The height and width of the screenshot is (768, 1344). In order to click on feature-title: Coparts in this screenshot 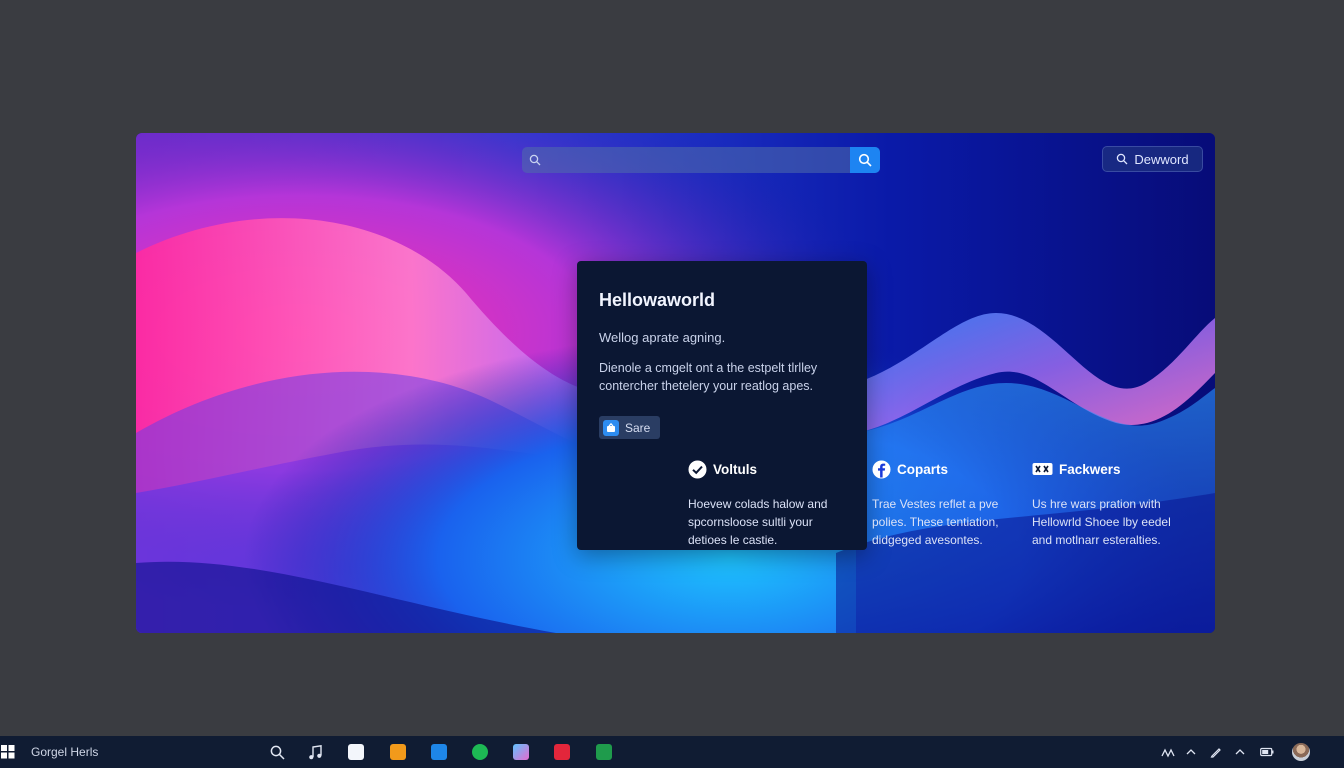, I will do `click(923, 469)`.